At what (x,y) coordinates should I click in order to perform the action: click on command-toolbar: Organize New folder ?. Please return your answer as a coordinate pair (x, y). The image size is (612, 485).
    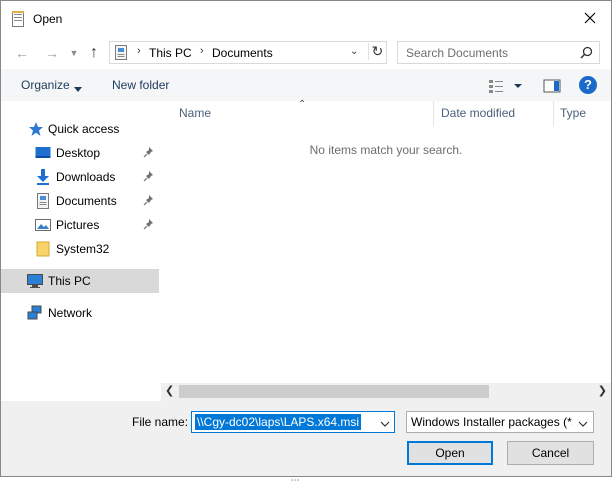
    Looking at the image, I should click on (306, 85).